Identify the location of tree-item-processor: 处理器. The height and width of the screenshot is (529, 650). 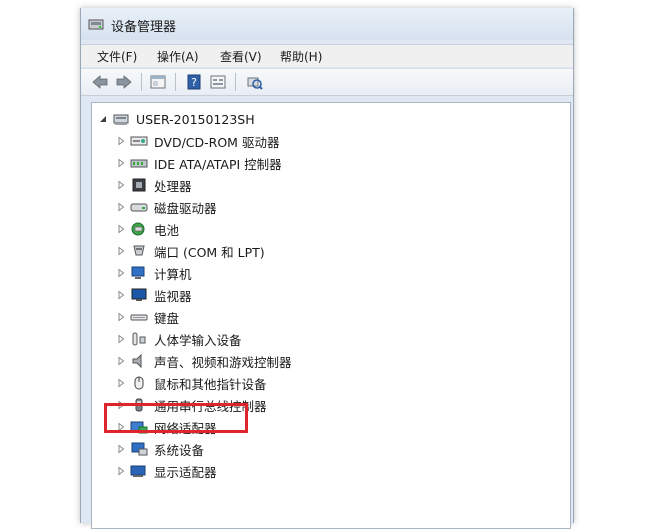
(154, 185).